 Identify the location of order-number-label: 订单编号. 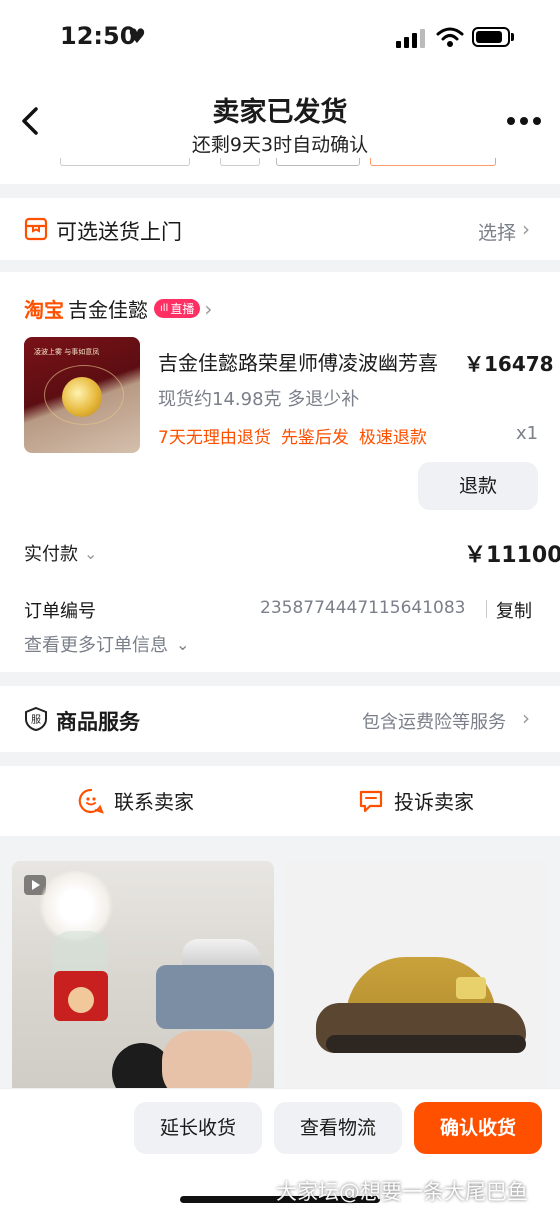
(60, 611).